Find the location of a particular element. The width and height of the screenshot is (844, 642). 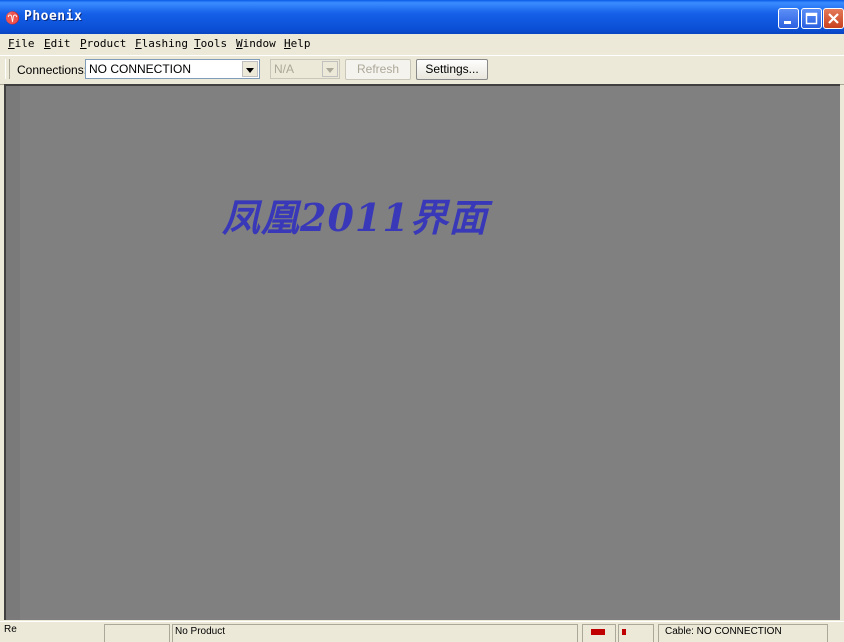

menu-edit: Edit is located at coordinates (57, 43).